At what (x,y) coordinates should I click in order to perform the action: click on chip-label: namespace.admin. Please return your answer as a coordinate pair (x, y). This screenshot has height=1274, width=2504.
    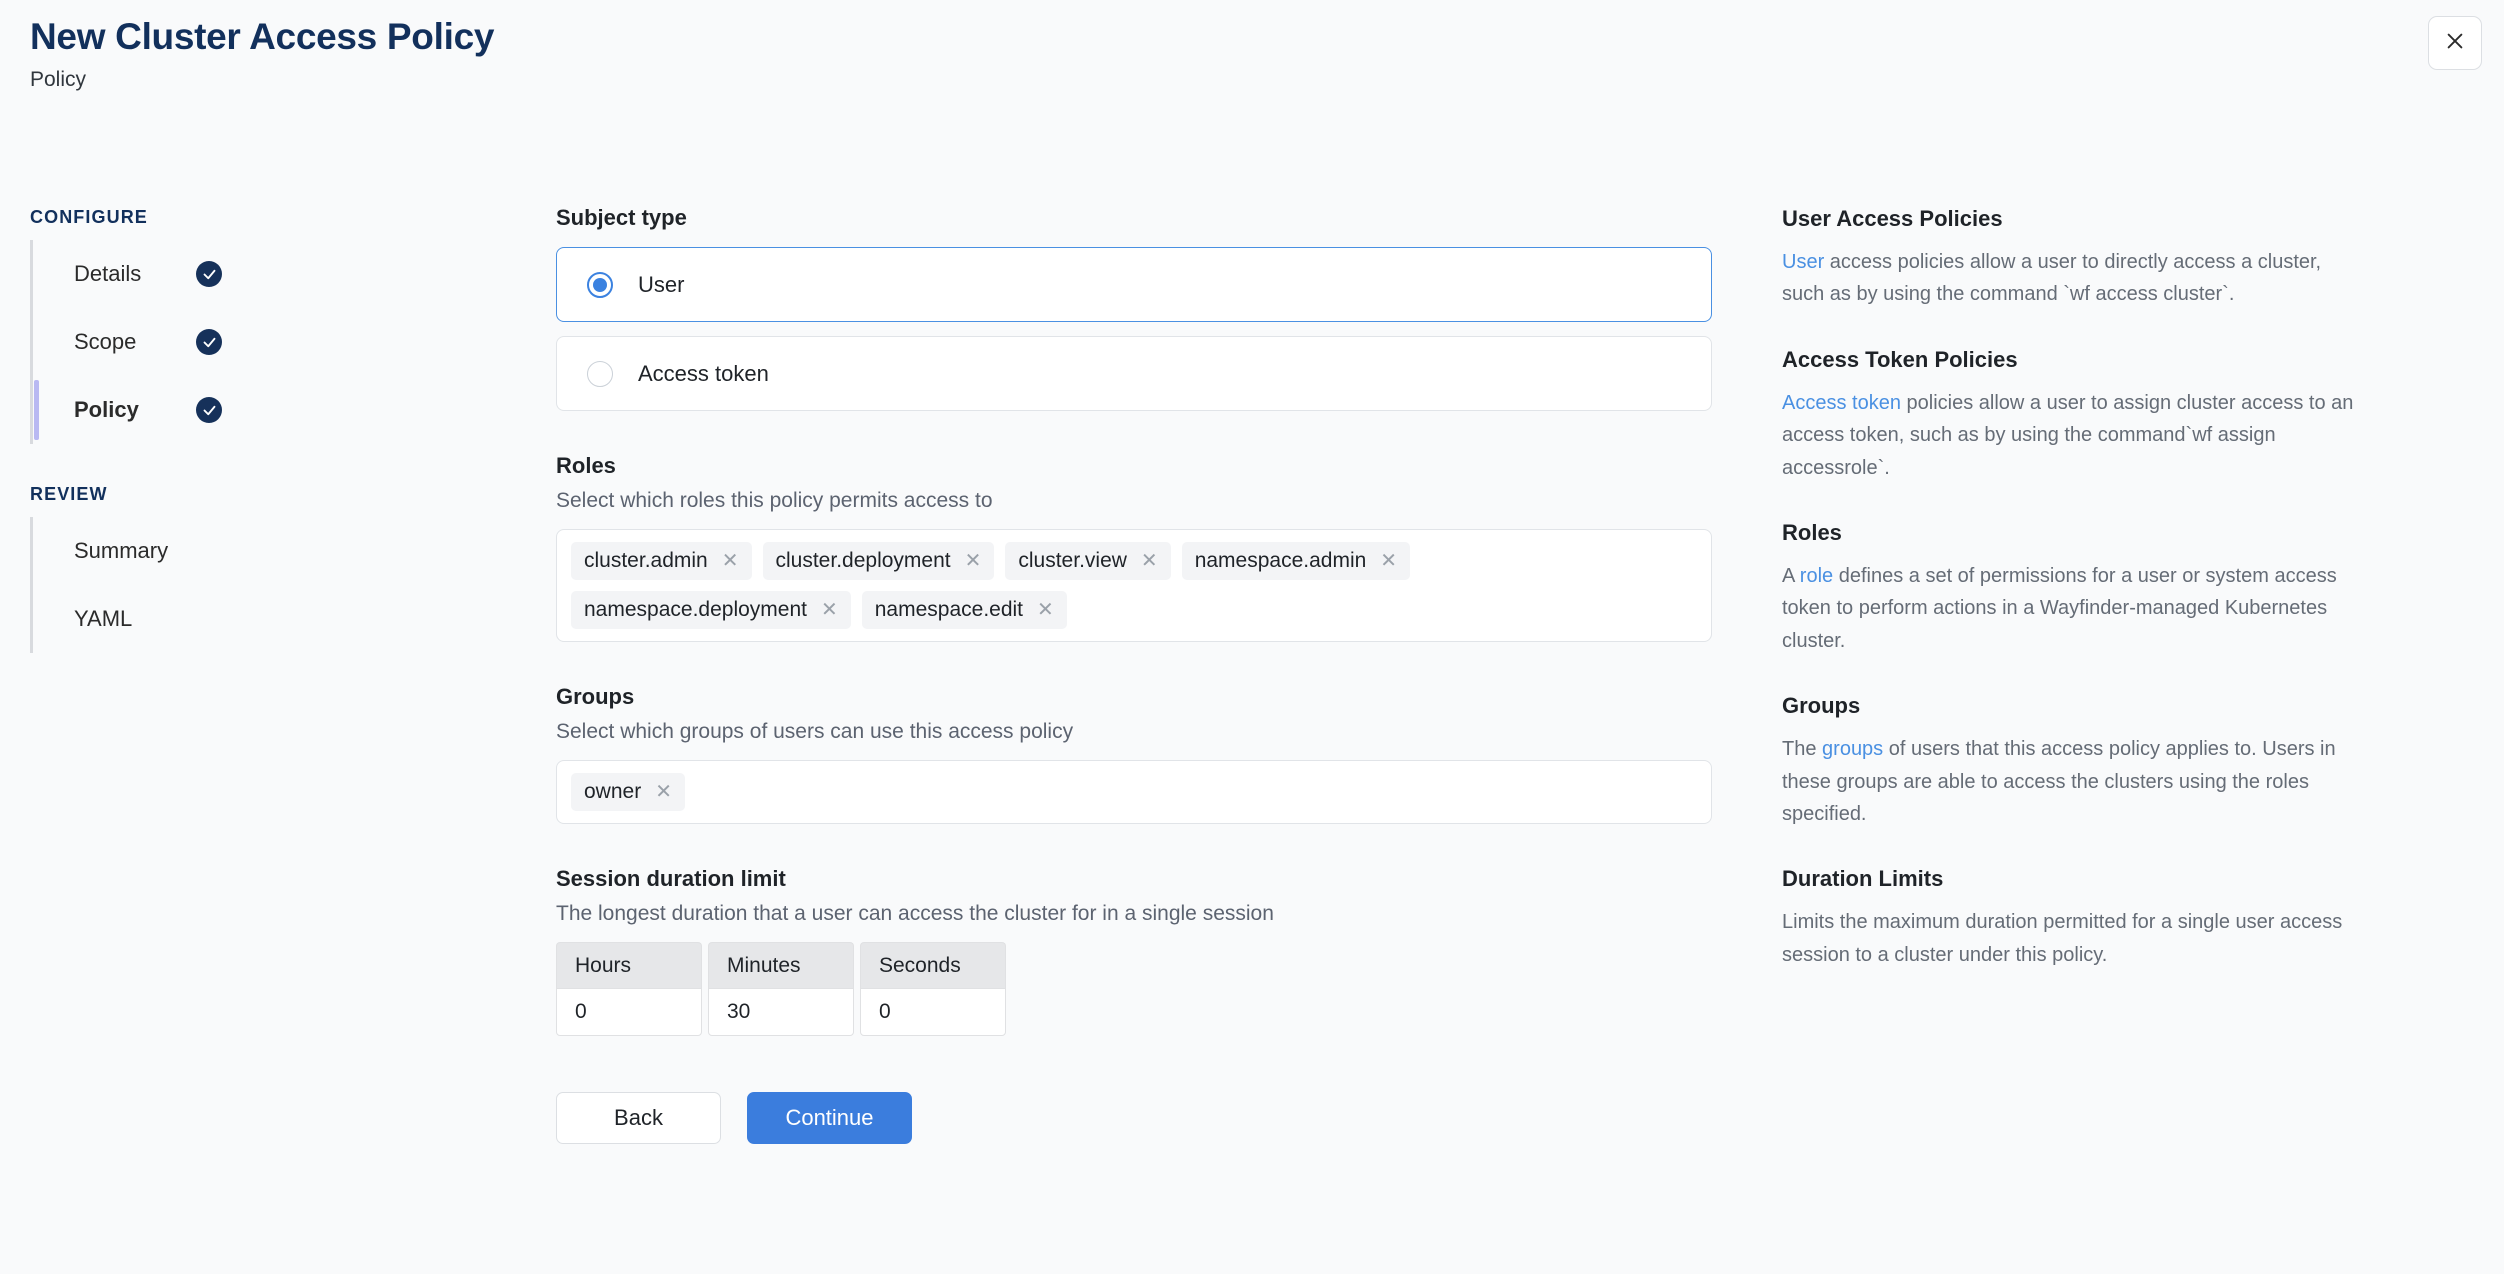
    Looking at the image, I should click on (1280, 560).